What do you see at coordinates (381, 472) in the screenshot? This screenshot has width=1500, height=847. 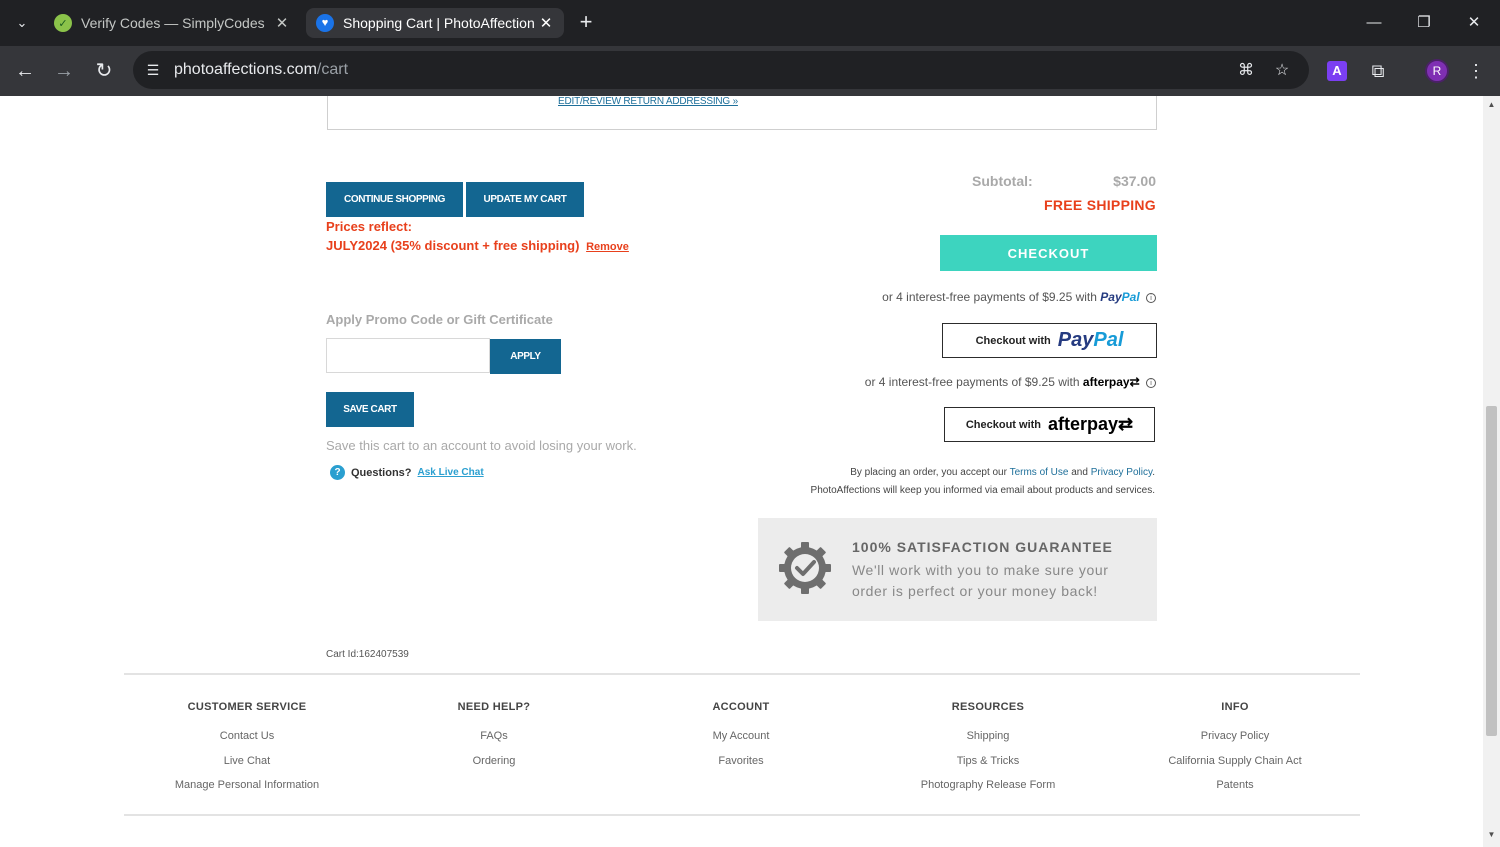 I see `questions-label: Questions?` at bounding box center [381, 472].